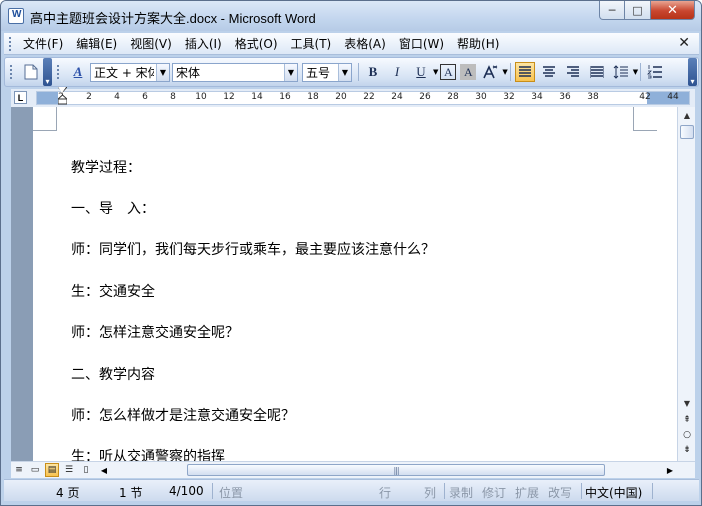 The image size is (702, 506). What do you see at coordinates (396, 470) in the screenshot?
I see `horizontal-scroll-thumb: |||` at bounding box center [396, 470].